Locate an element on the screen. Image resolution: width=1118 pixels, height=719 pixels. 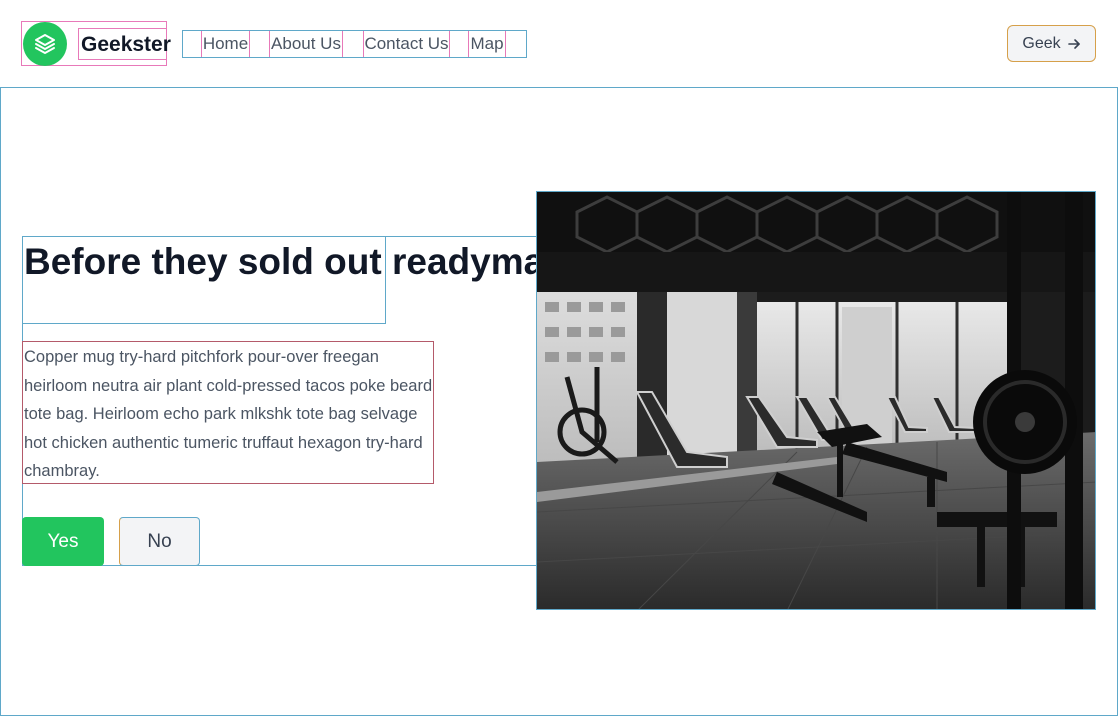
geek-button-label: Geek is located at coordinates (1041, 43).